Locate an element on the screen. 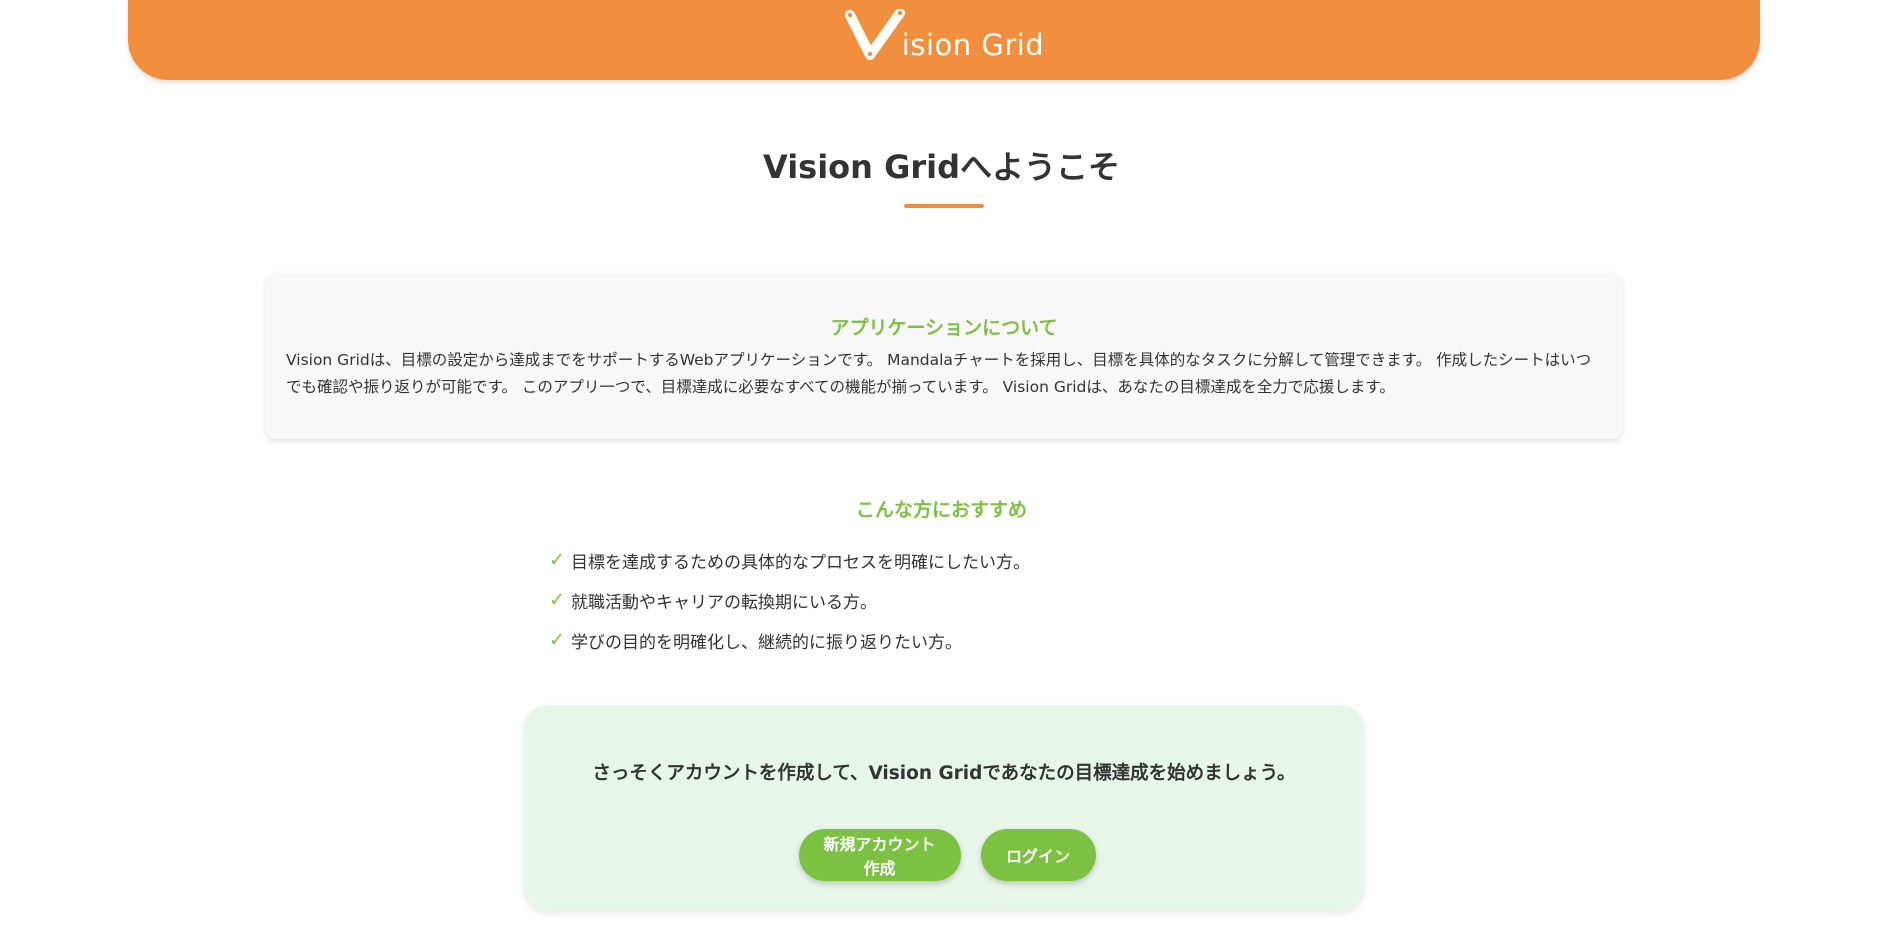  list-item-text: 目標を達成するための具体的なプロセスを明確にしたい方。 is located at coordinates (800, 562).